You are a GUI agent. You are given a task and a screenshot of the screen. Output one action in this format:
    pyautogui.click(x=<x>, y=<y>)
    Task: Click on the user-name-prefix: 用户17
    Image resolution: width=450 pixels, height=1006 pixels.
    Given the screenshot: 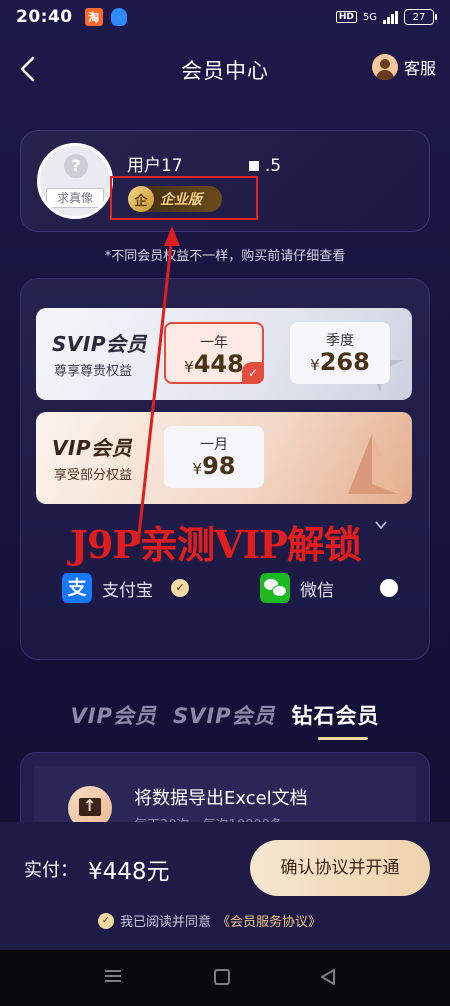 What is the action you would take?
    pyautogui.click(x=155, y=166)
    